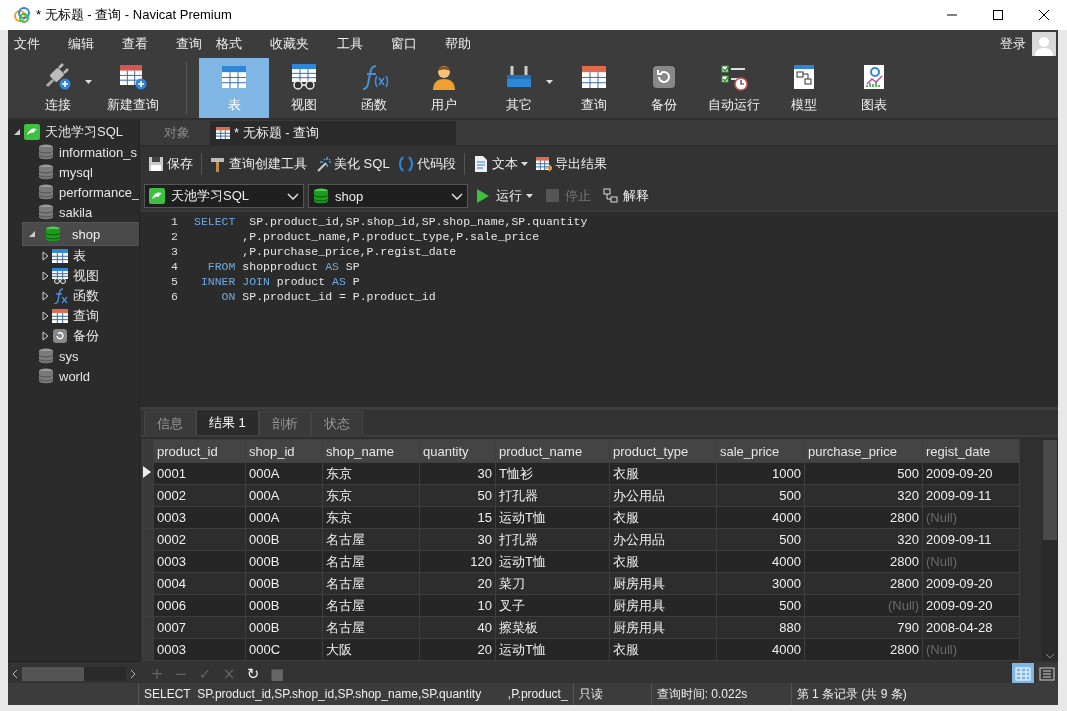 The width and height of the screenshot is (1067, 711). I want to click on menu-item: 格式, so click(230, 44).